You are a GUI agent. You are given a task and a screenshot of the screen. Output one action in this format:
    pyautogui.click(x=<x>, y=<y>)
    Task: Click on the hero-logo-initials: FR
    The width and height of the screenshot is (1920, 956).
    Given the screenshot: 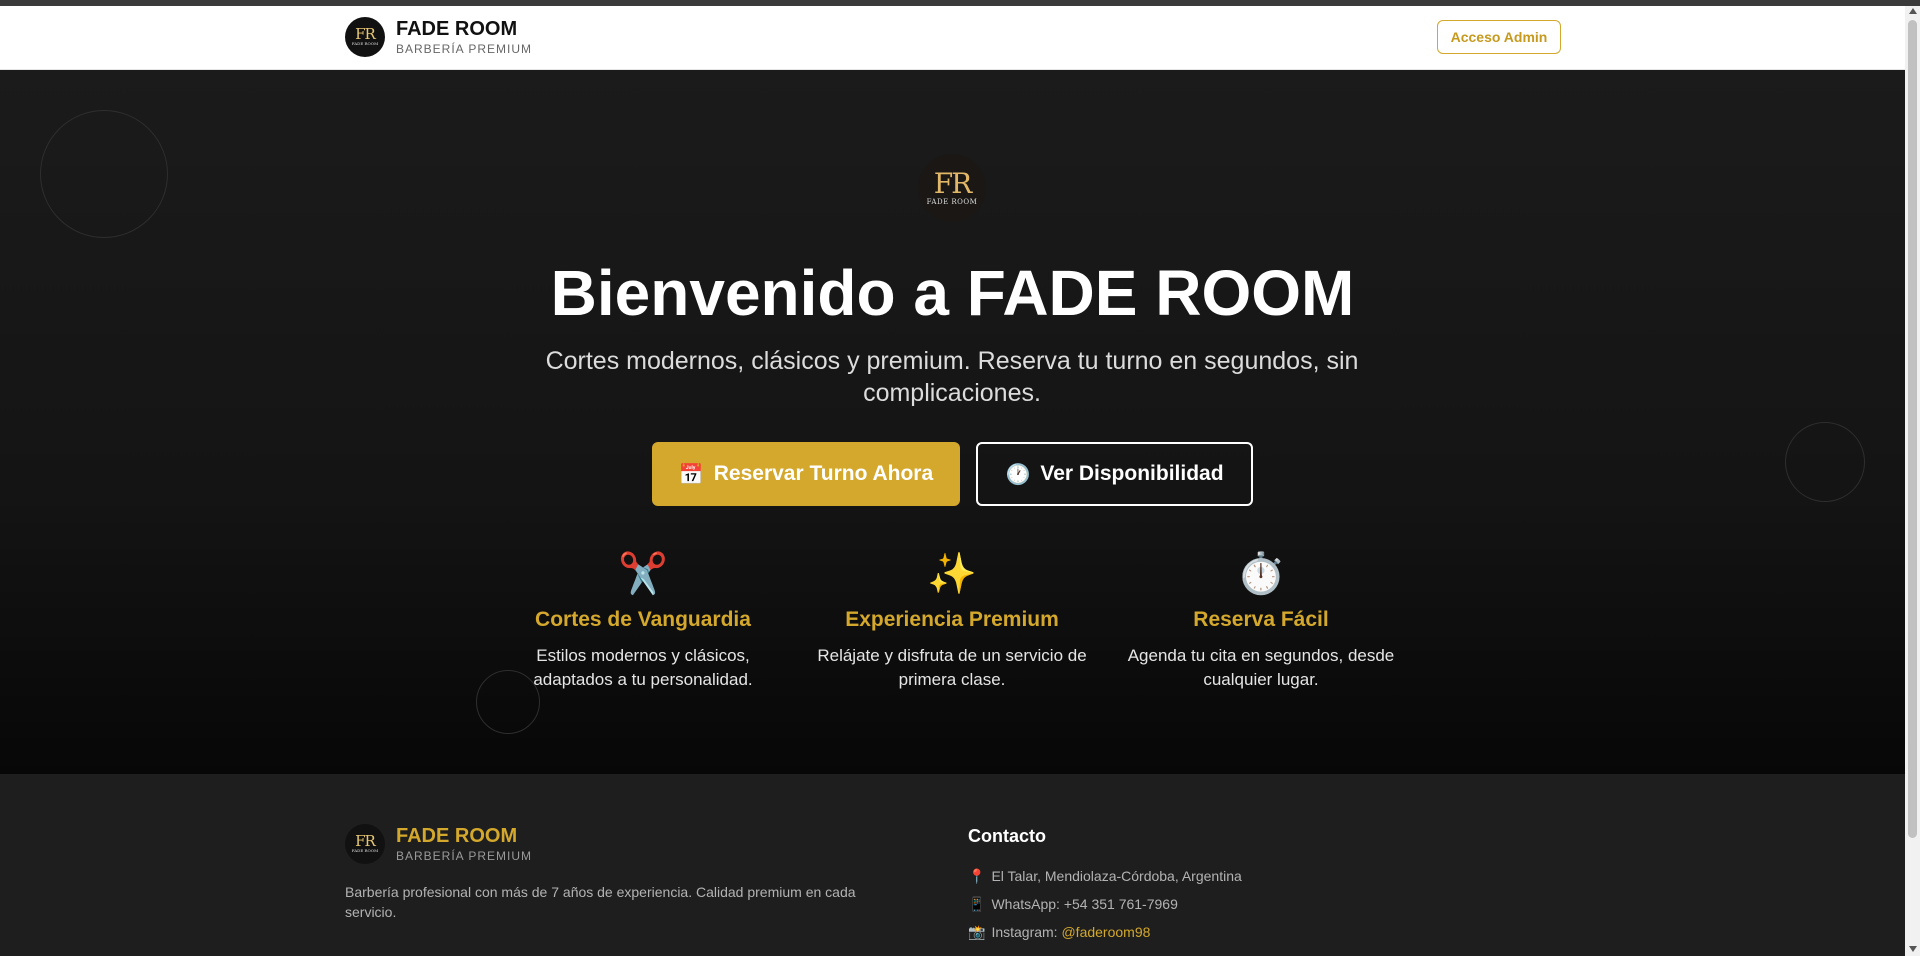 What is the action you would take?
    pyautogui.click(x=952, y=183)
    